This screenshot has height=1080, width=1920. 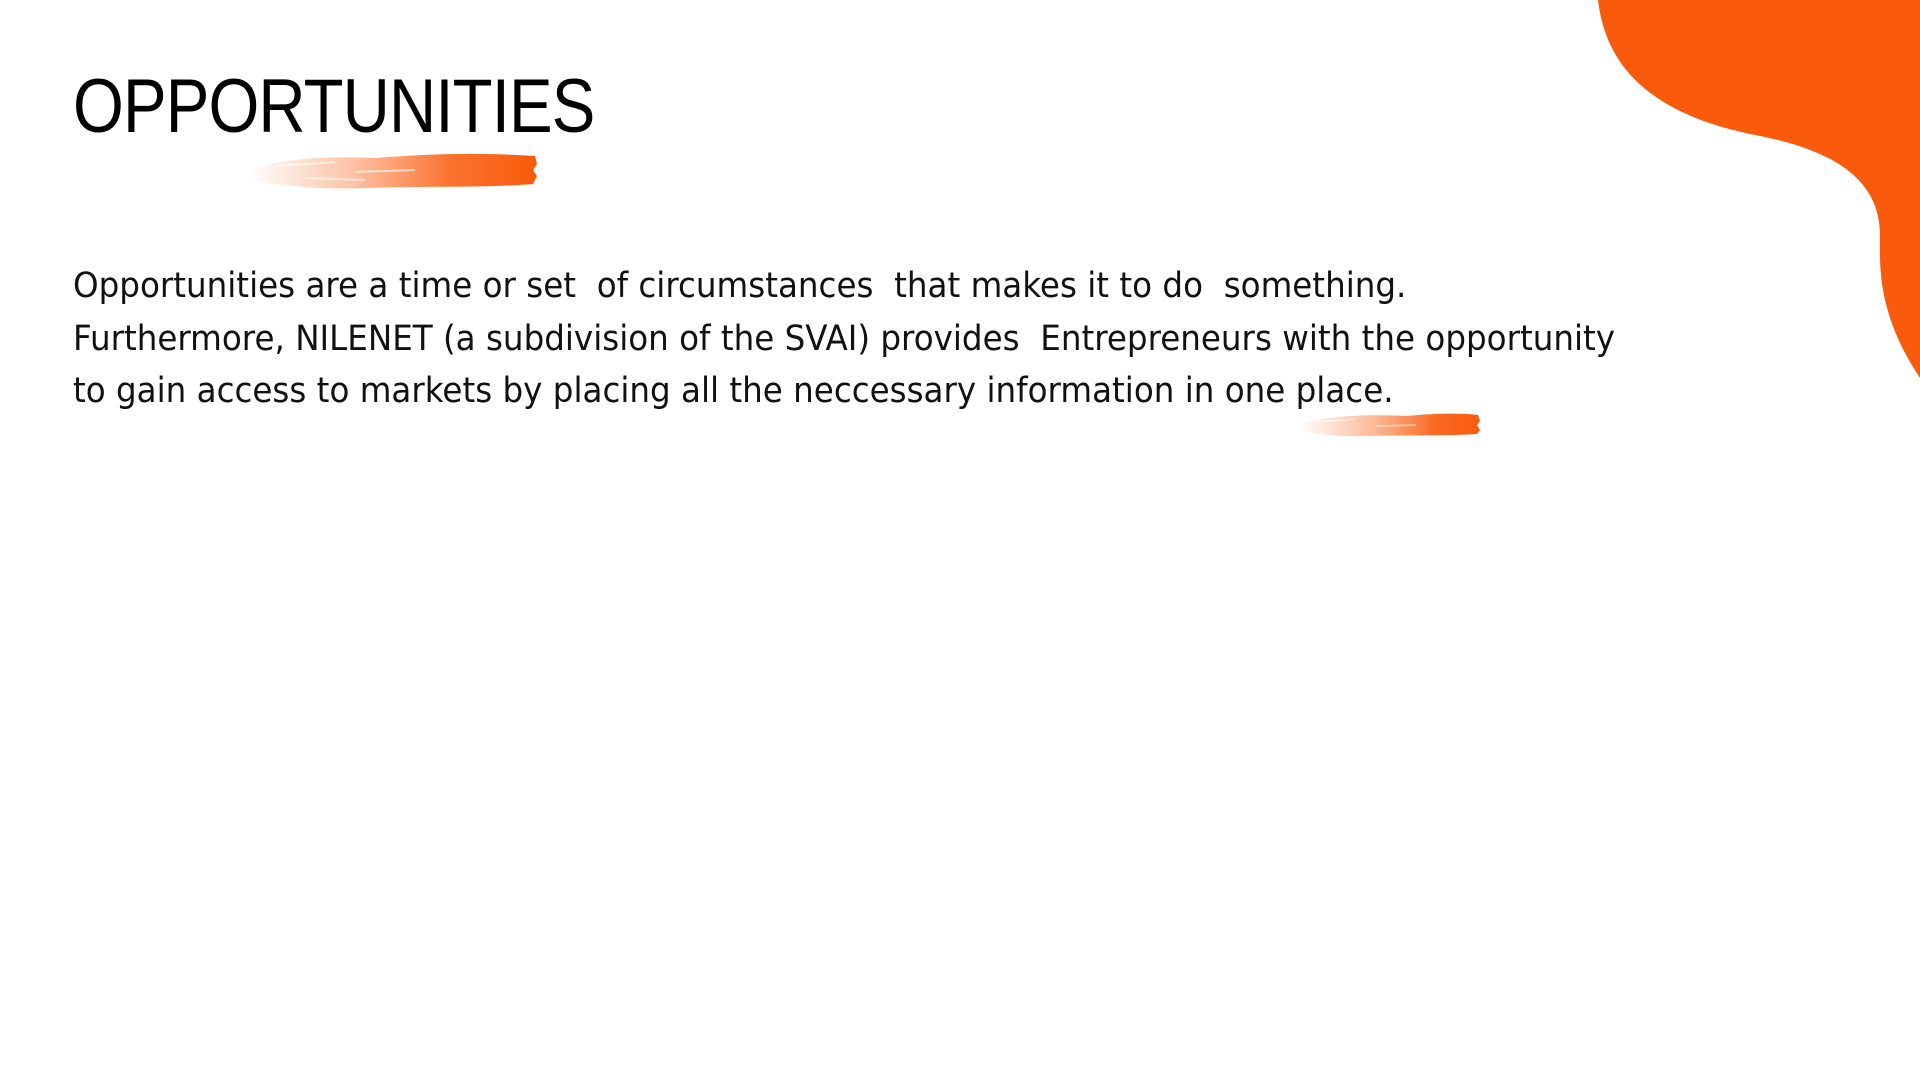 What do you see at coordinates (334, 106) in the screenshot?
I see `slide-title: OPPORTUNITIES` at bounding box center [334, 106].